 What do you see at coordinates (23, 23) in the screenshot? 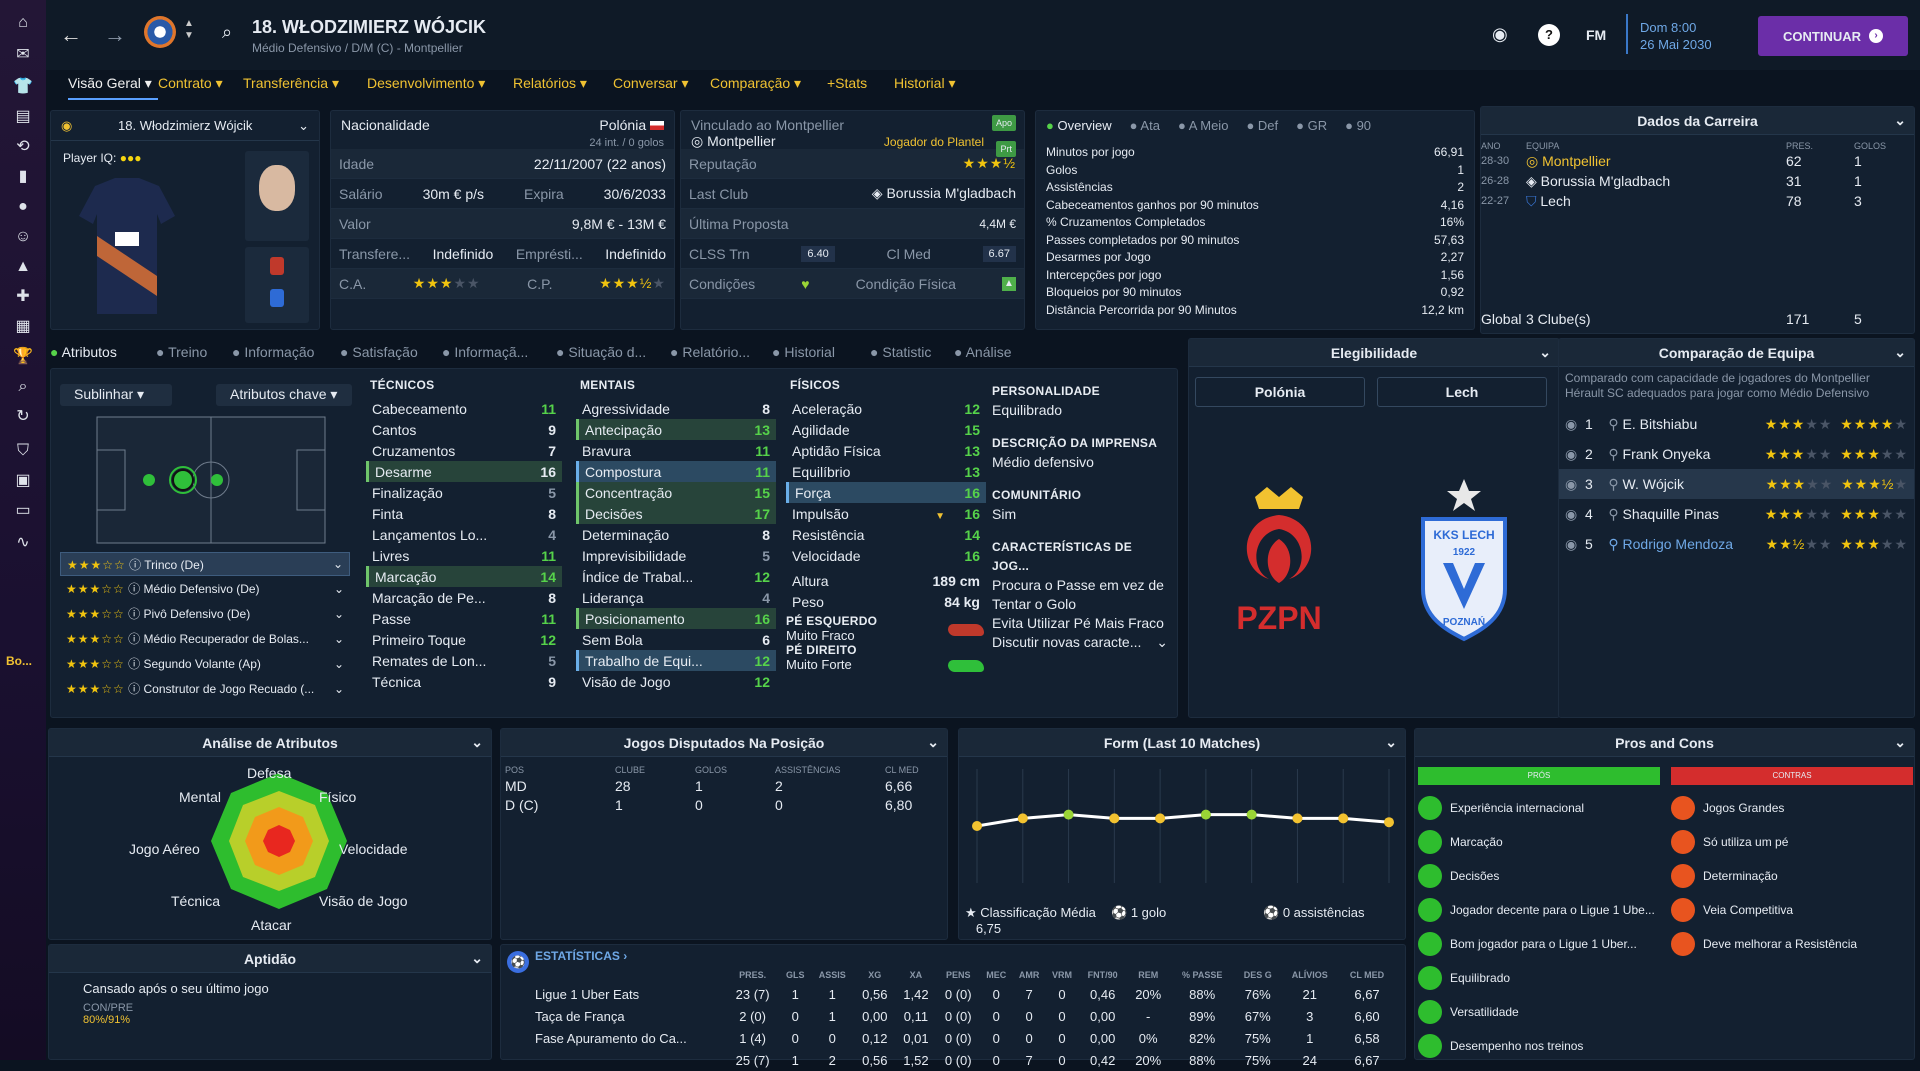
I see `home-icon: ⌂` at bounding box center [23, 23].